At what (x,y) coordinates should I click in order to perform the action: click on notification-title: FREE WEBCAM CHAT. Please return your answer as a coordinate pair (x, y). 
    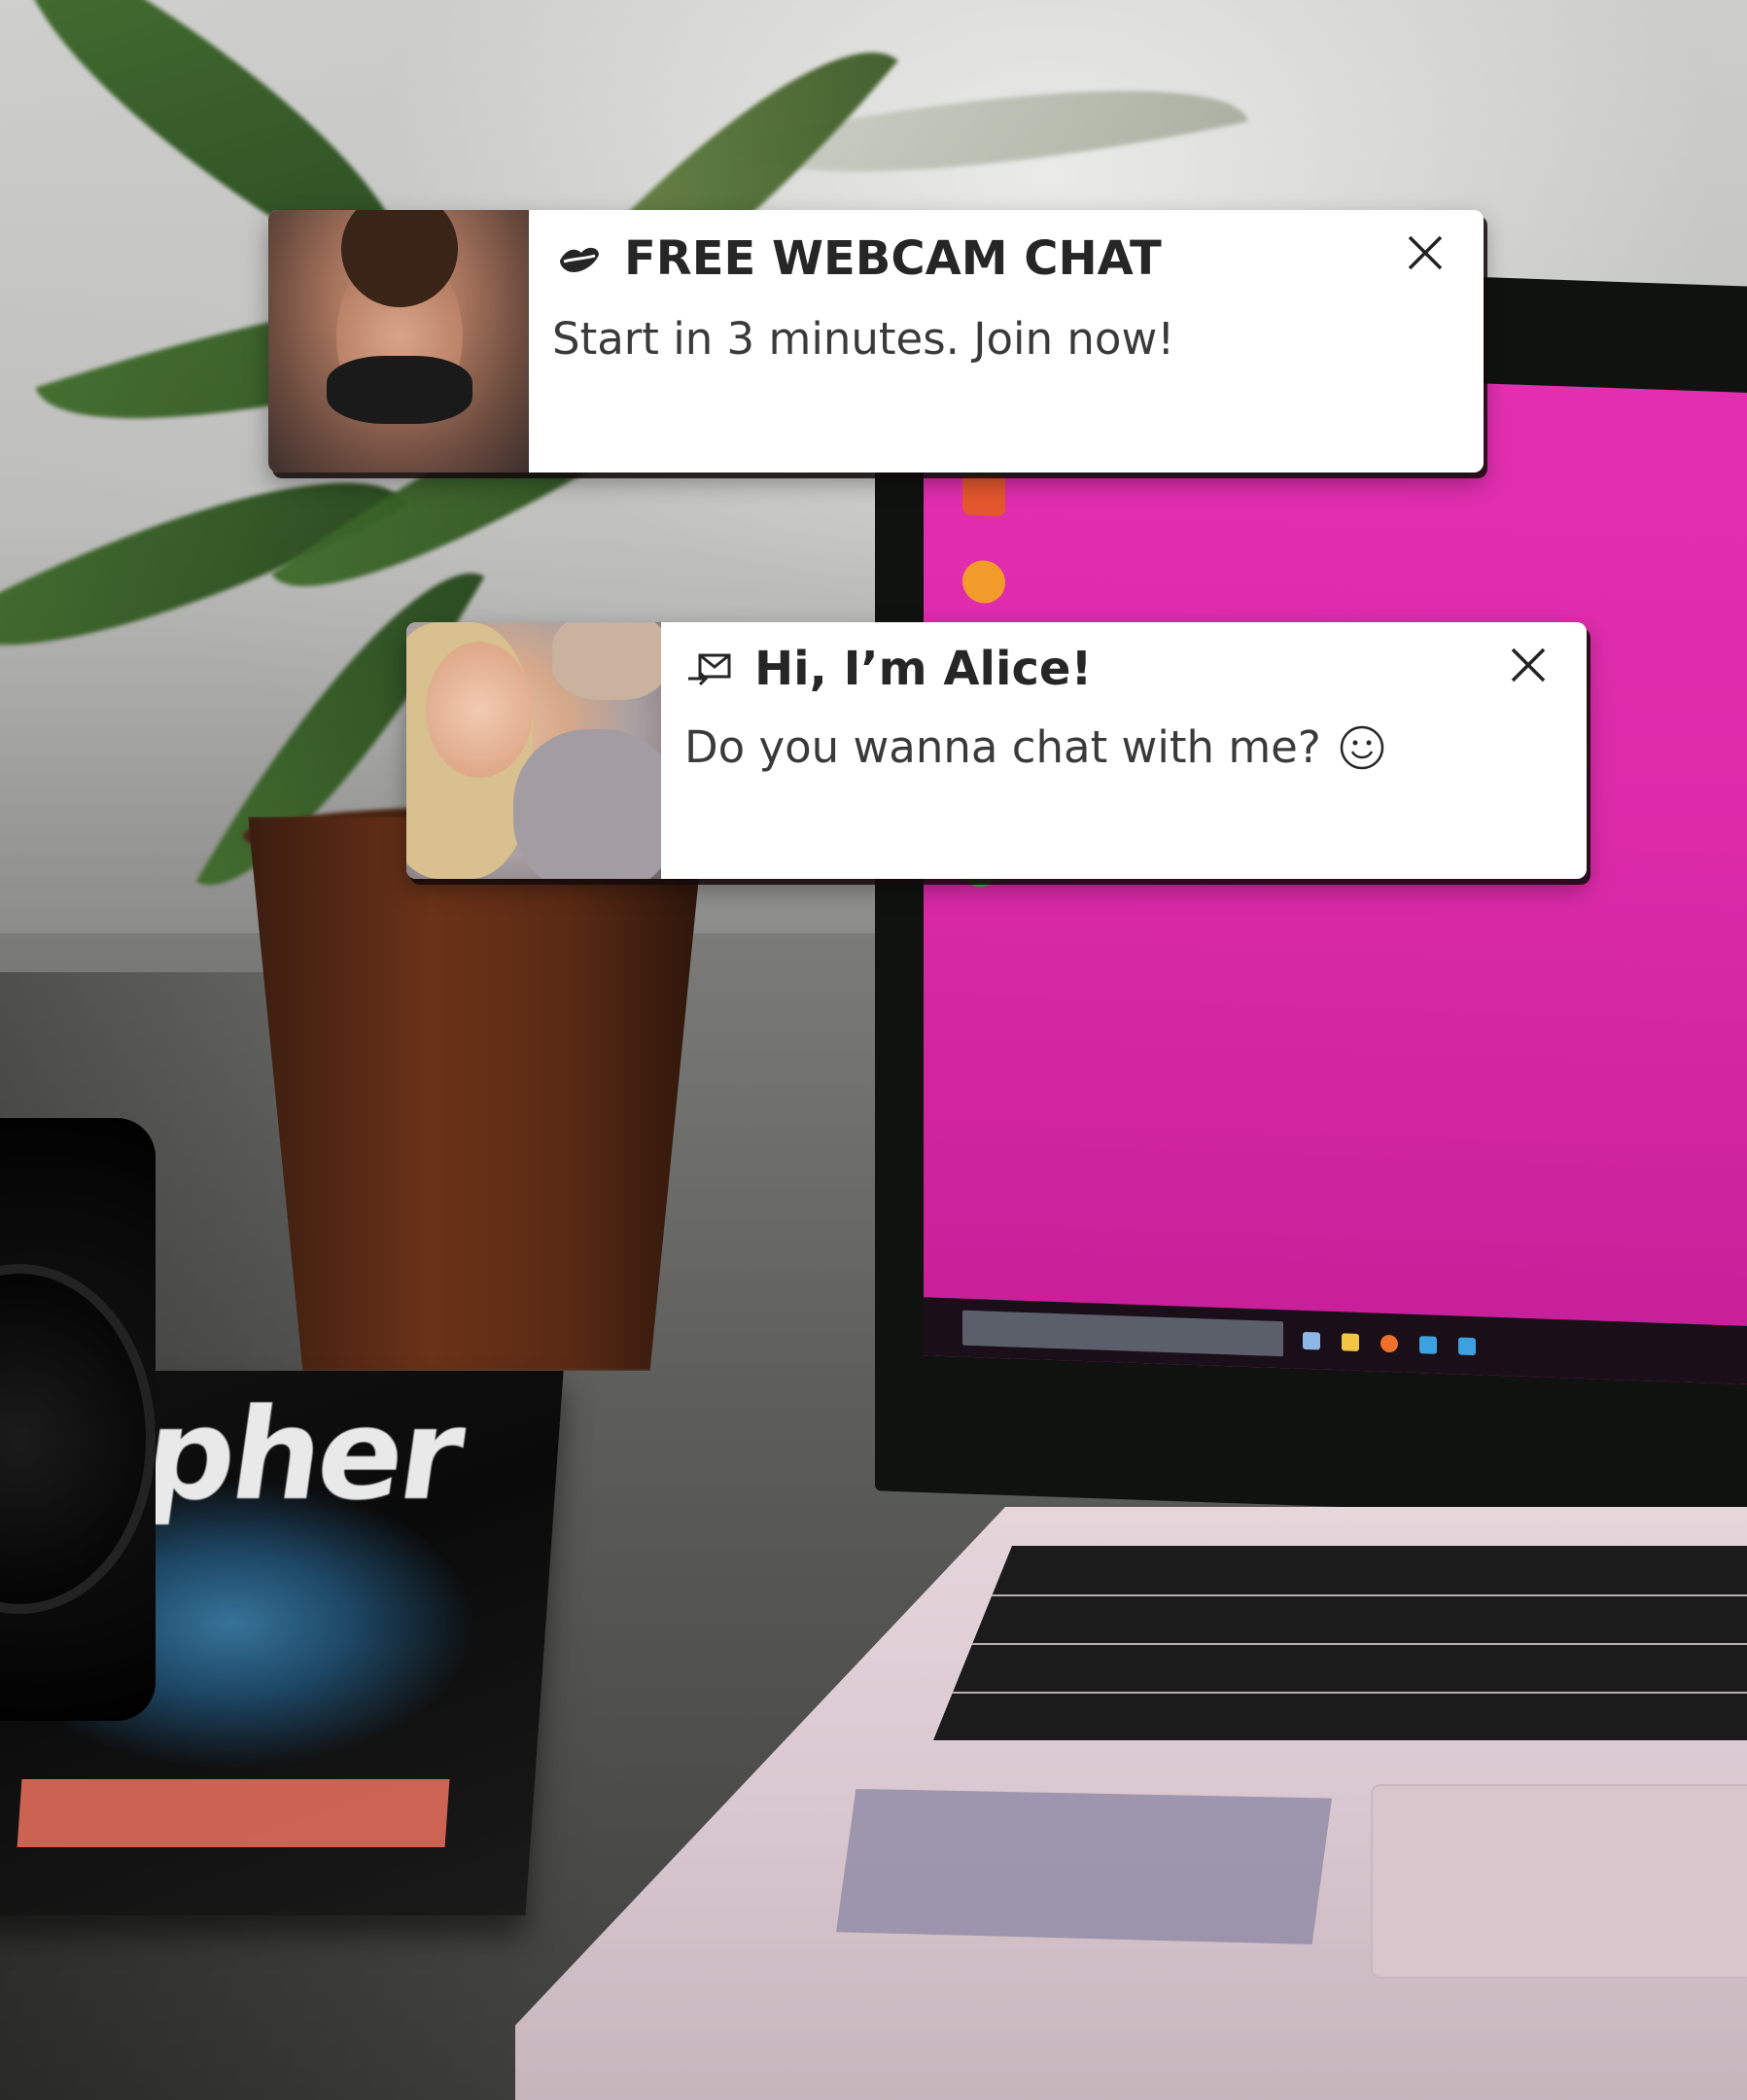
    Looking at the image, I should click on (893, 258).